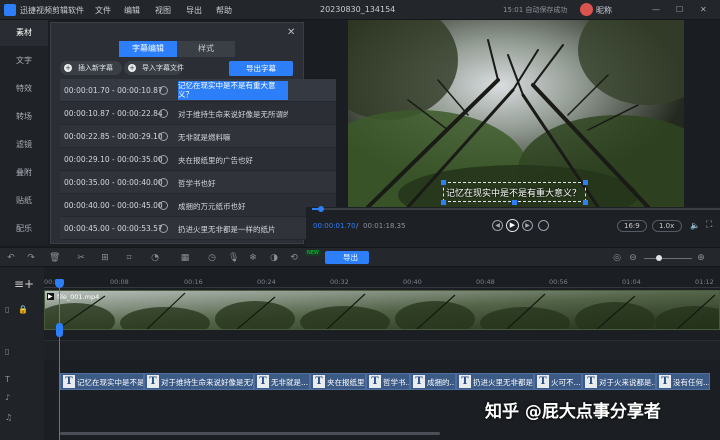 Image resolution: width=720 pixels, height=440 pixels. I want to click on ruler-label: 00:56, so click(558, 282).